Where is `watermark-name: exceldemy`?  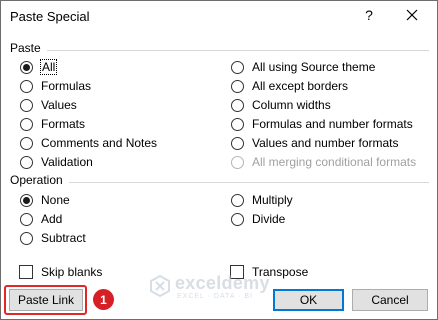
watermark-name: exceldemy is located at coordinates (222, 283).